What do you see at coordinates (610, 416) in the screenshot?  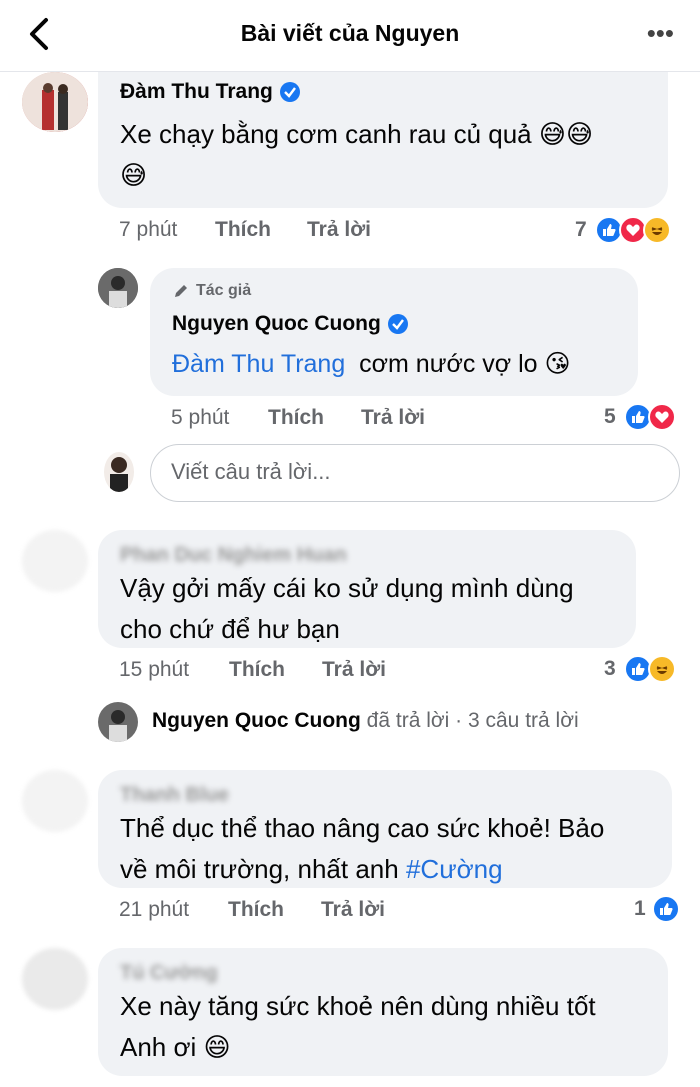 I see `reaction-count: 5` at bounding box center [610, 416].